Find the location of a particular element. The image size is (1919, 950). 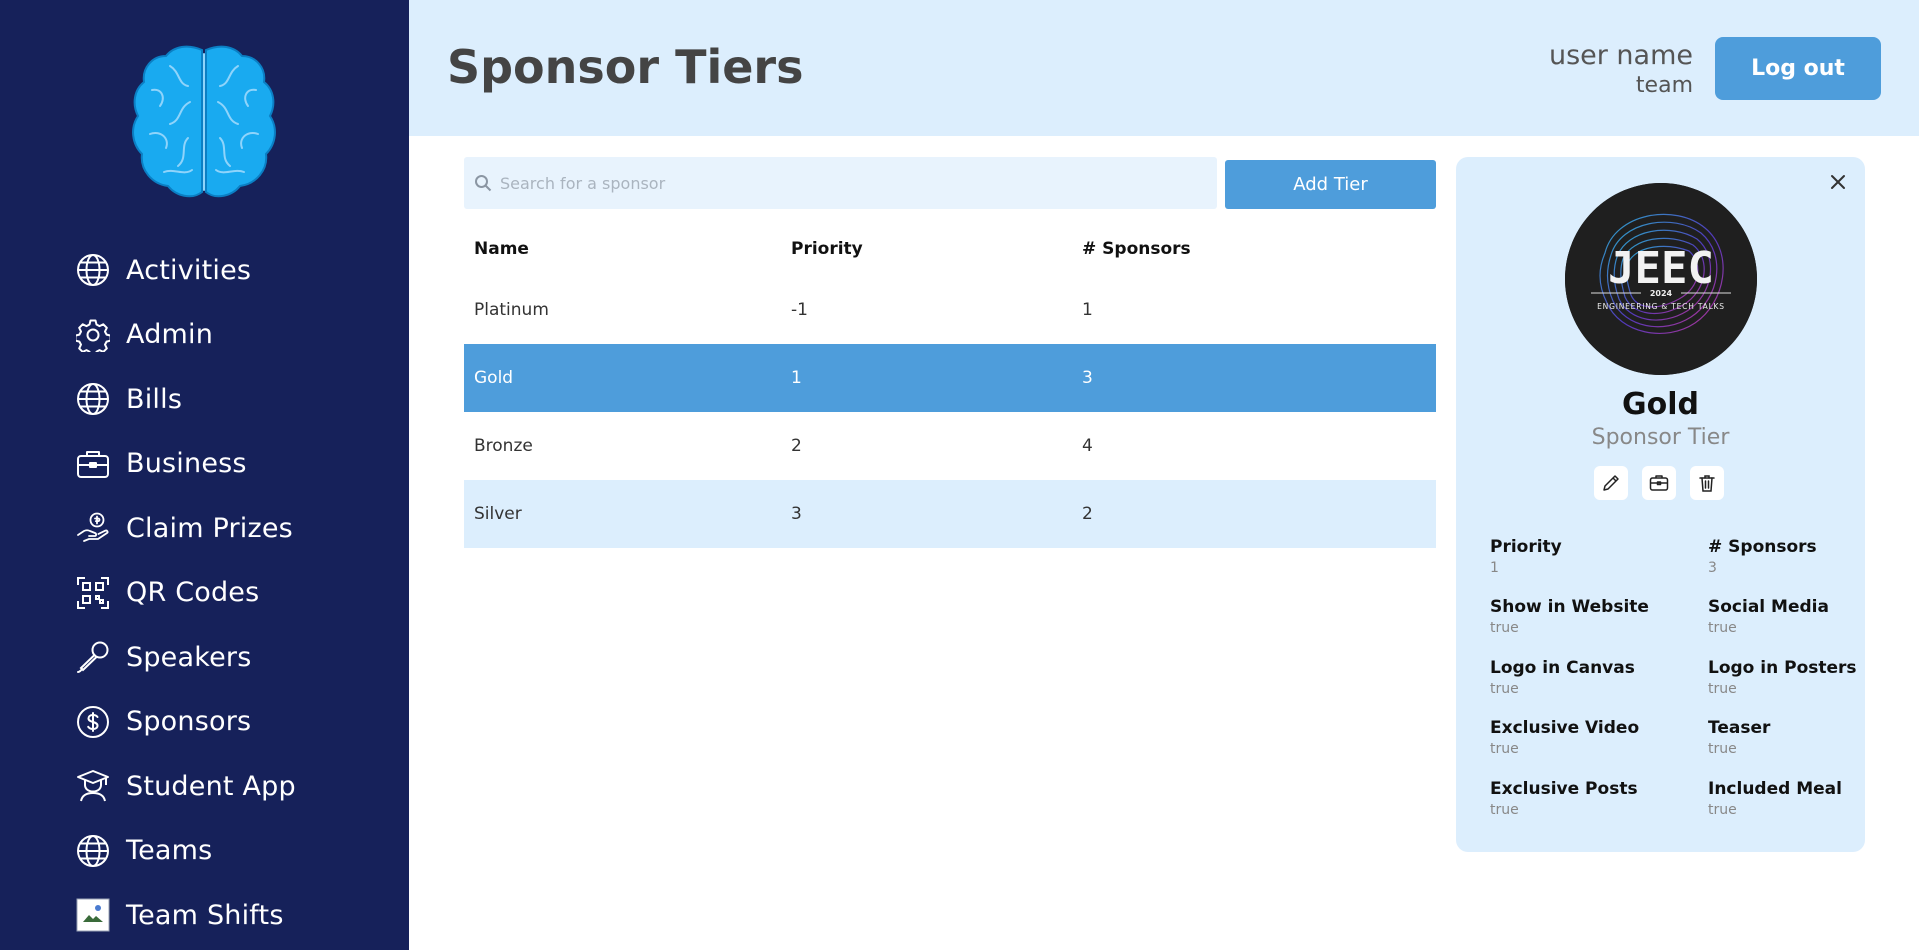

dollar-circle-icon is located at coordinates (93, 722).